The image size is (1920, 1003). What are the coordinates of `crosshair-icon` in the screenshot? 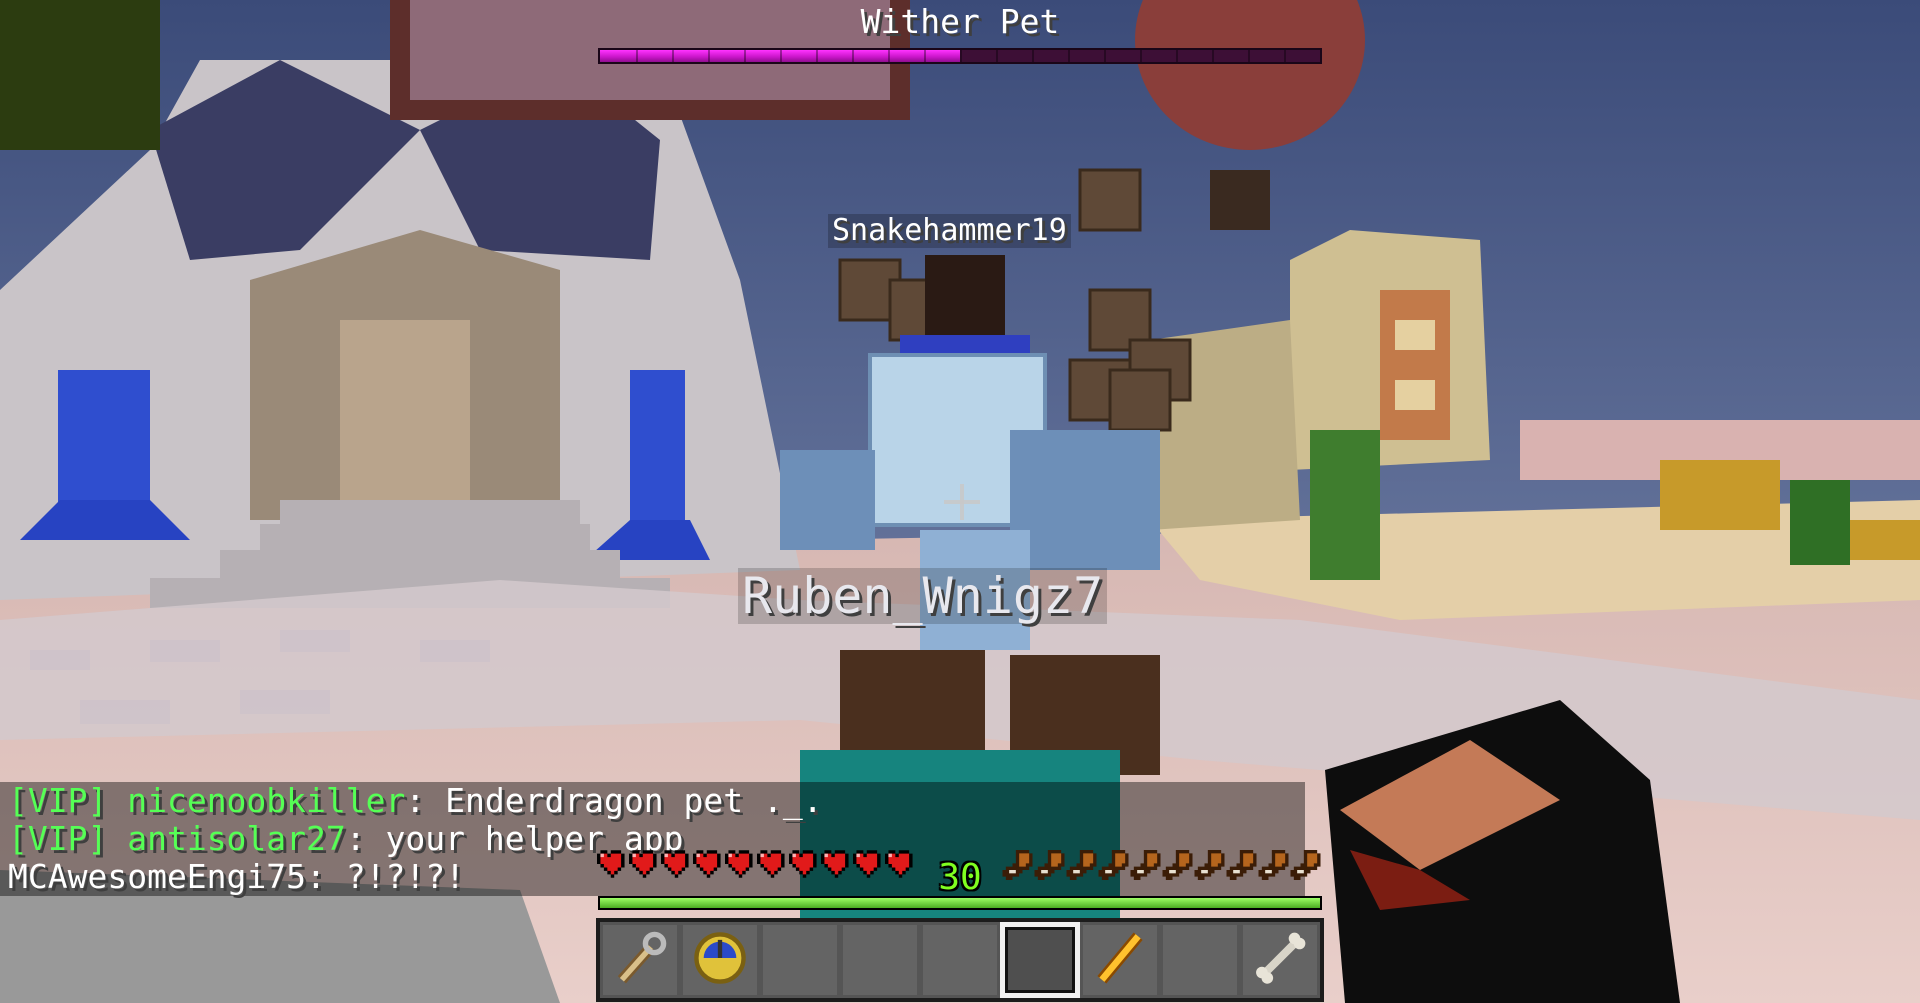 It's located at (962, 502).